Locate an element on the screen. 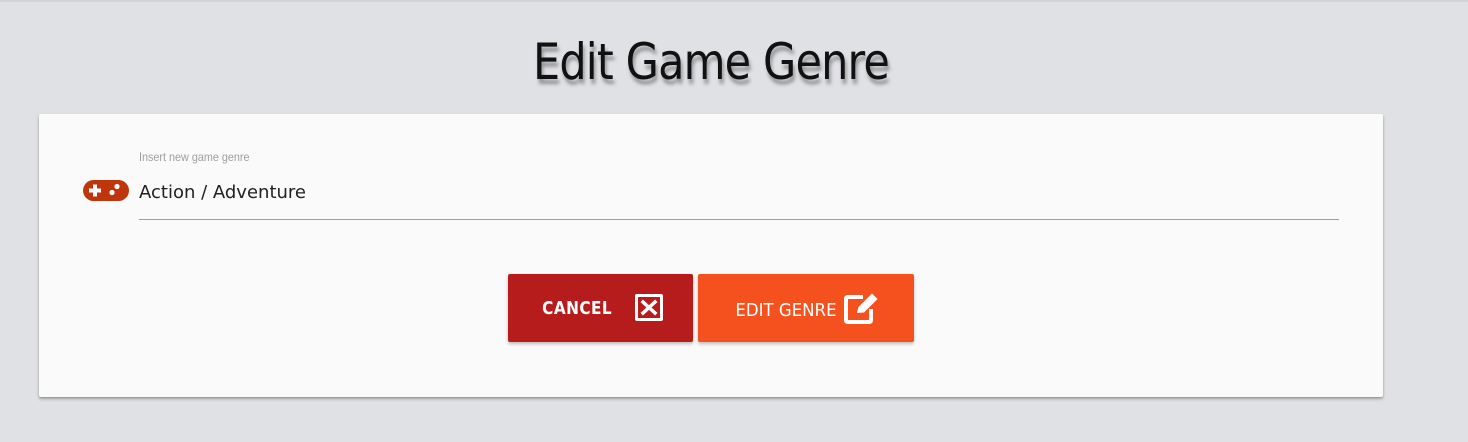 Image resolution: width=1468 pixels, height=442 pixels. genre-field-label: Insert new game genre is located at coordinates (194, 157).